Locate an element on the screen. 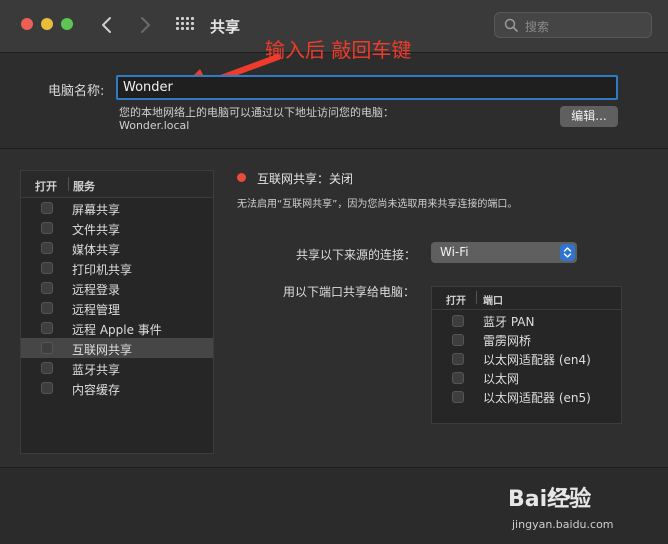 Image resolution: width=668 pixels, height=544 pixels. minimize-window-button is located at coordinates (47, 24).